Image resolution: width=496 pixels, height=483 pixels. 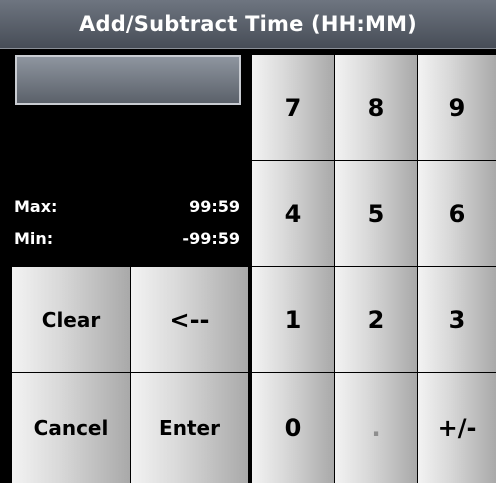 What do you see at coordinates (211, 238) in the screenshot?
I see `min-value: -99:59` at bounding box center [211, 238].